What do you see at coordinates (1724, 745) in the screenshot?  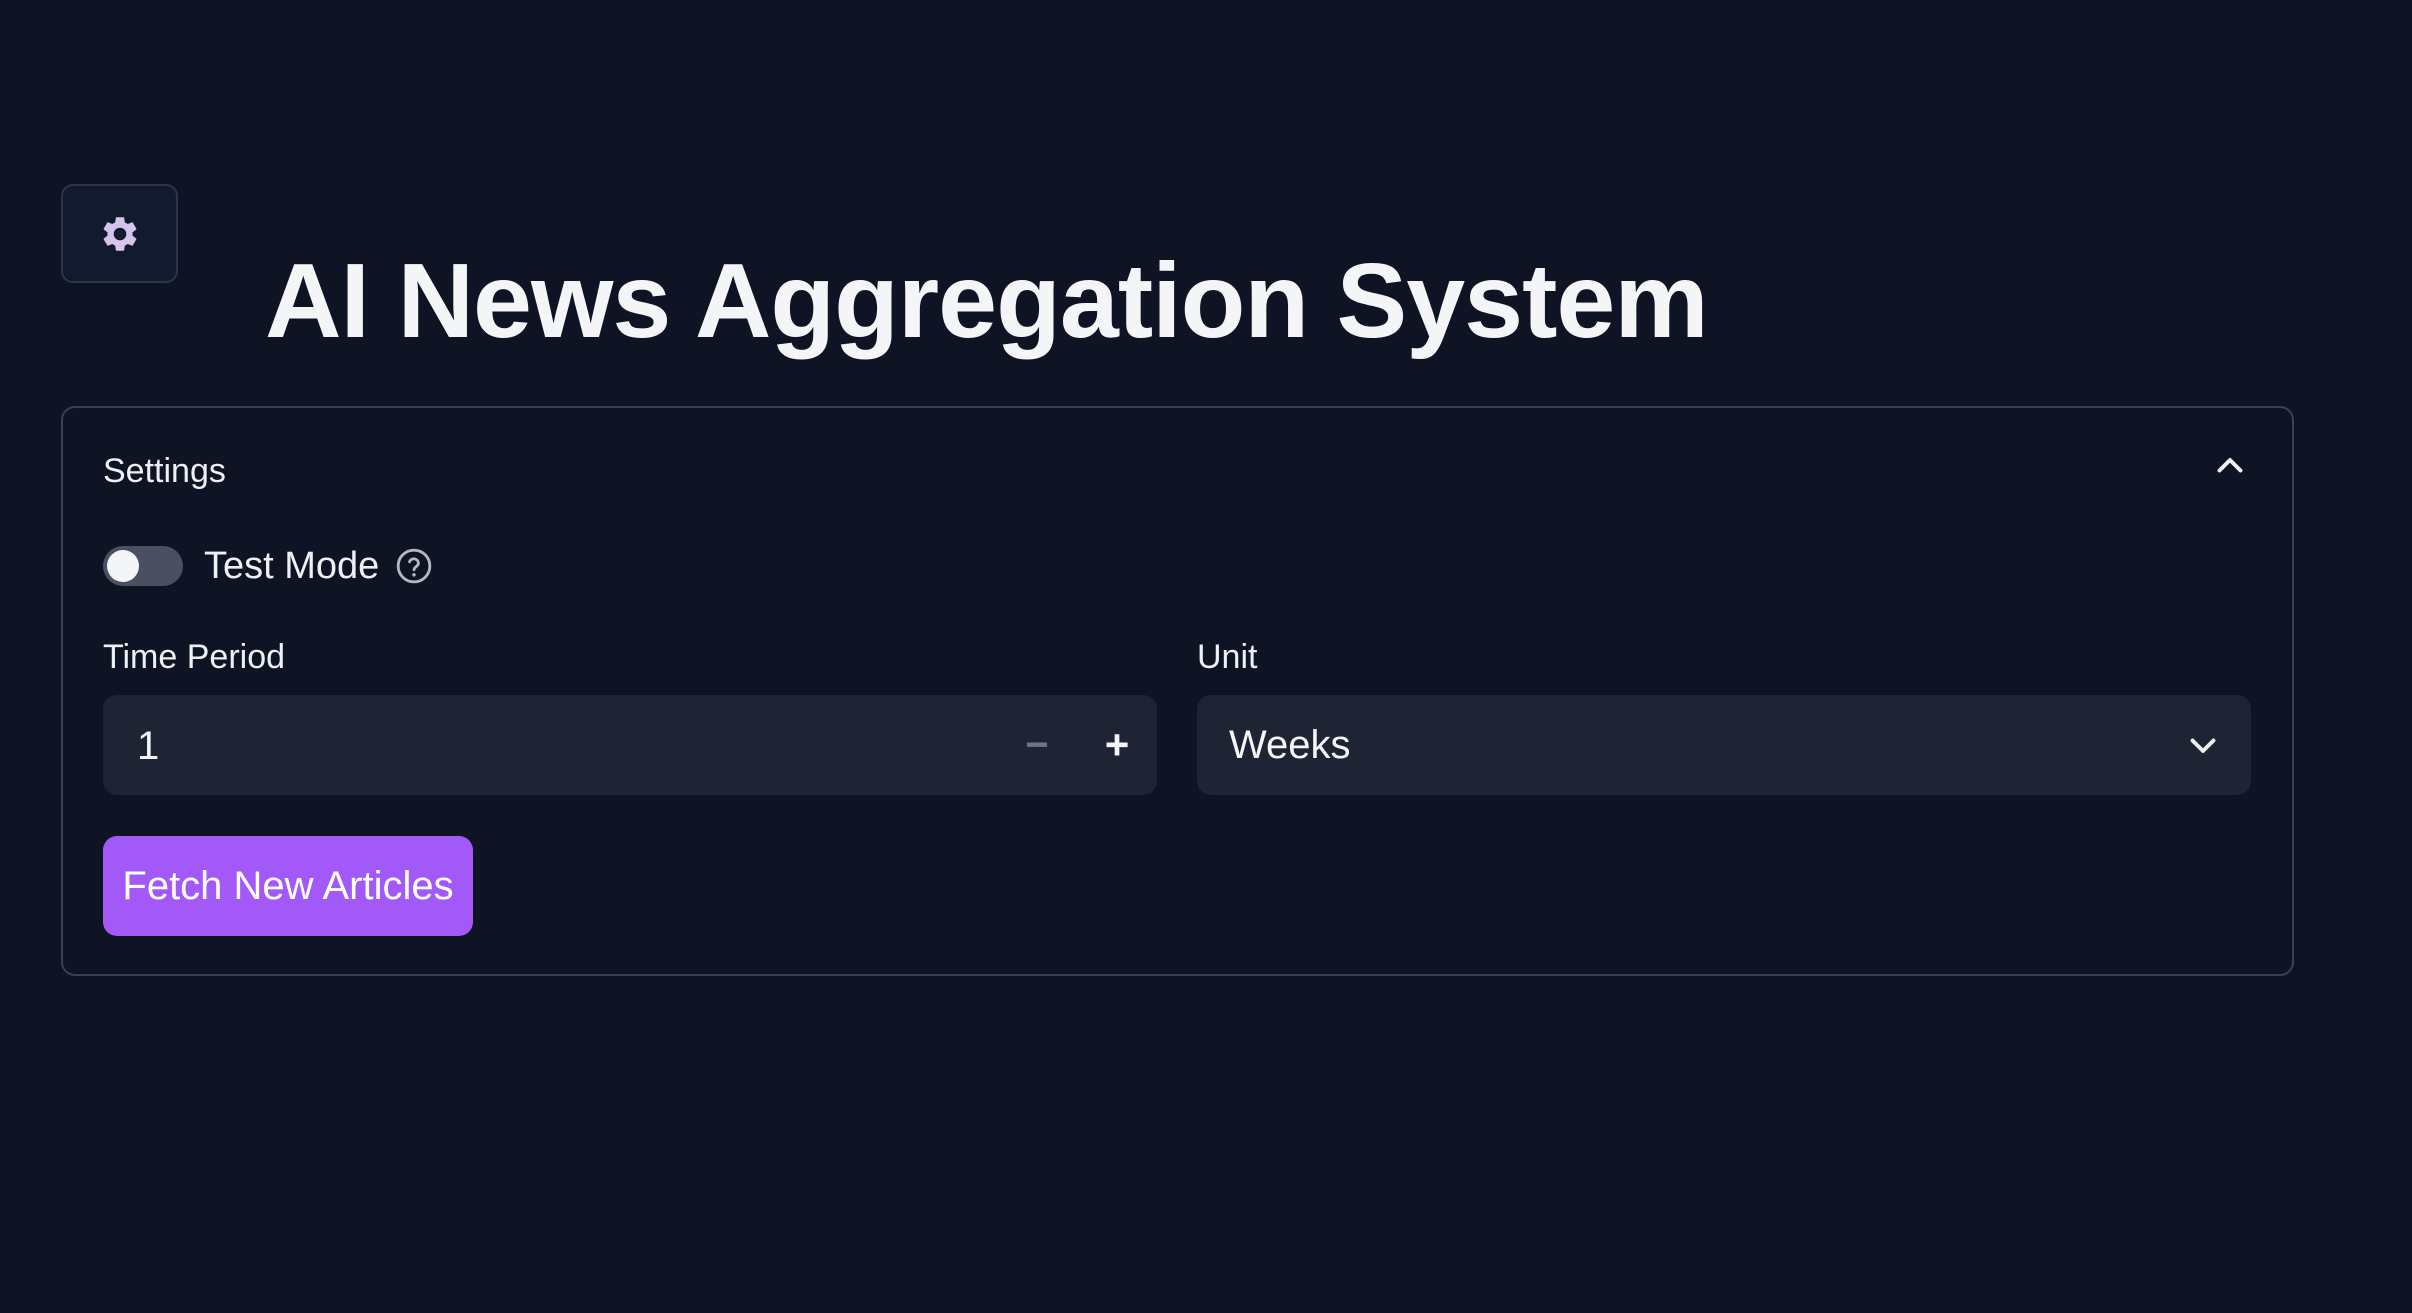 I see `unit-select: Weeks` at bounding box center [1724, 745].